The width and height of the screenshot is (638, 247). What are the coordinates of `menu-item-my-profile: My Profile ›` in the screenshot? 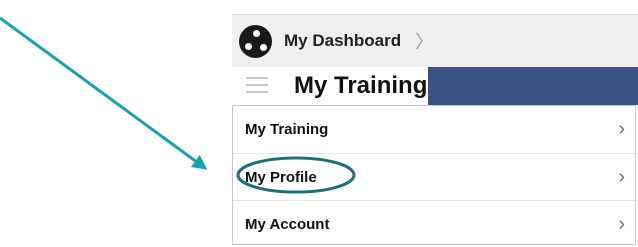 It's located at (434, 176).